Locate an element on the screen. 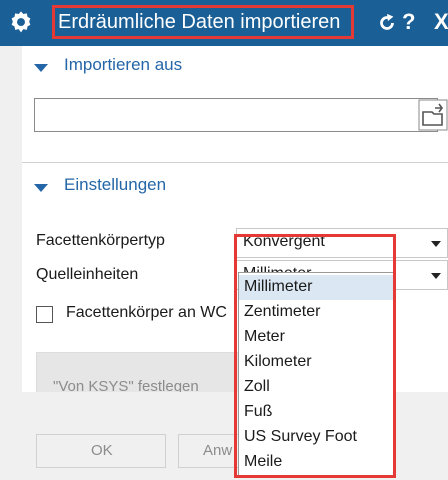 The height and width of the screenshot is (480, 448). gear-icon is located at coordinates (21, 23).